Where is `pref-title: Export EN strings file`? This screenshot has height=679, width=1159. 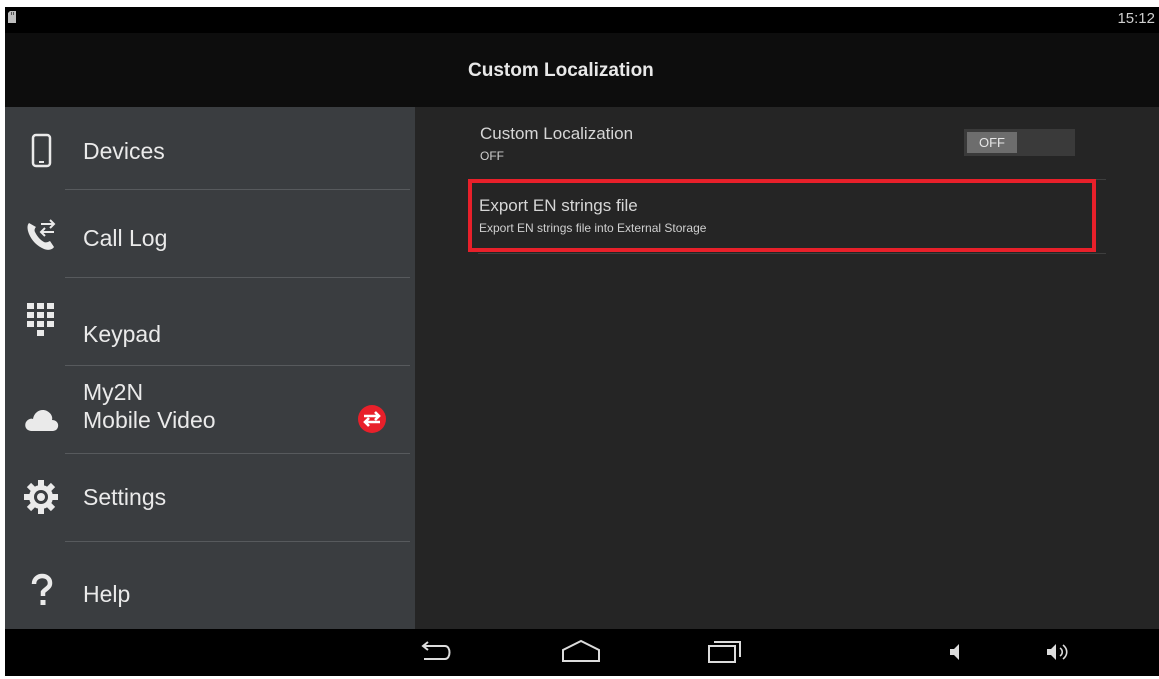
pref-title: Export EN strings file is located at coordinates (558, 205).